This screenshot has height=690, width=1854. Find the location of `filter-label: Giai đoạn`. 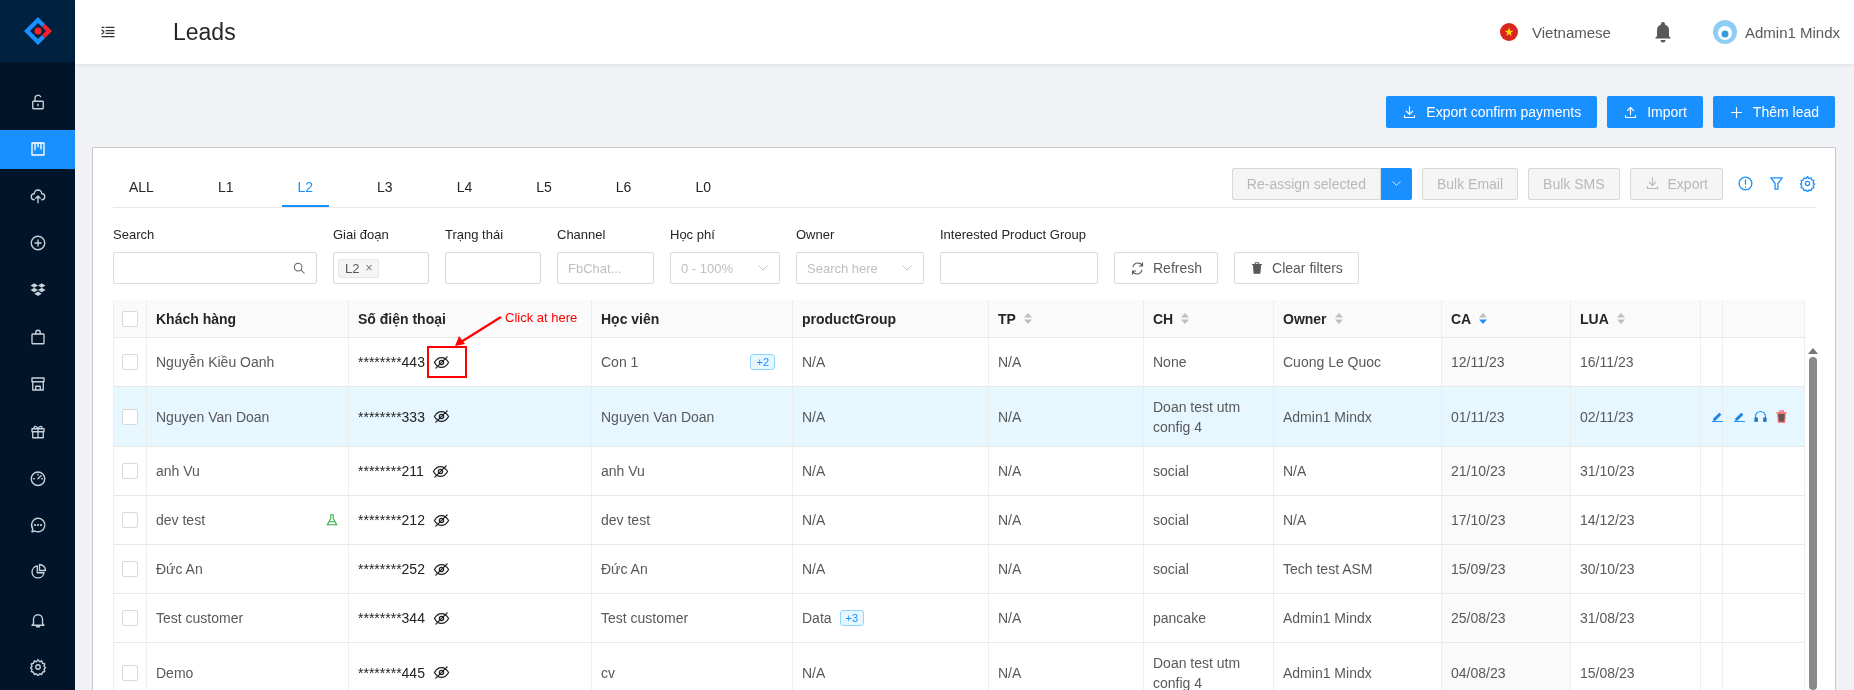

filter-label: Giai đoạn is located at coordinates (361, 235).